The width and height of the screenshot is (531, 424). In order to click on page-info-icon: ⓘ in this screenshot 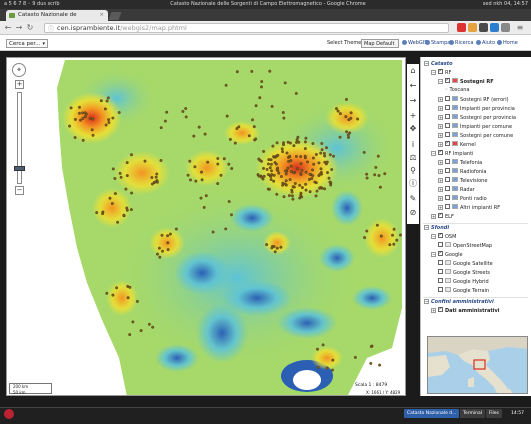, I will do `click(51, 29)`.